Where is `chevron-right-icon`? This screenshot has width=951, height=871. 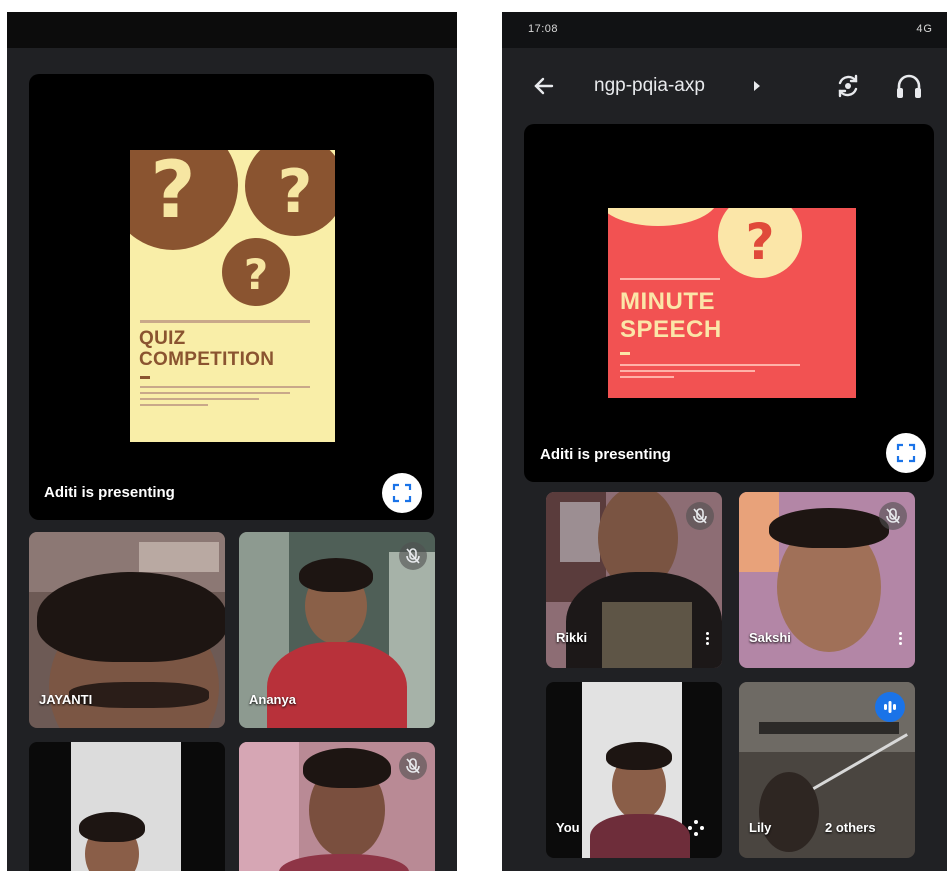 chevron-right-icon is located at coordinates (757, 86).